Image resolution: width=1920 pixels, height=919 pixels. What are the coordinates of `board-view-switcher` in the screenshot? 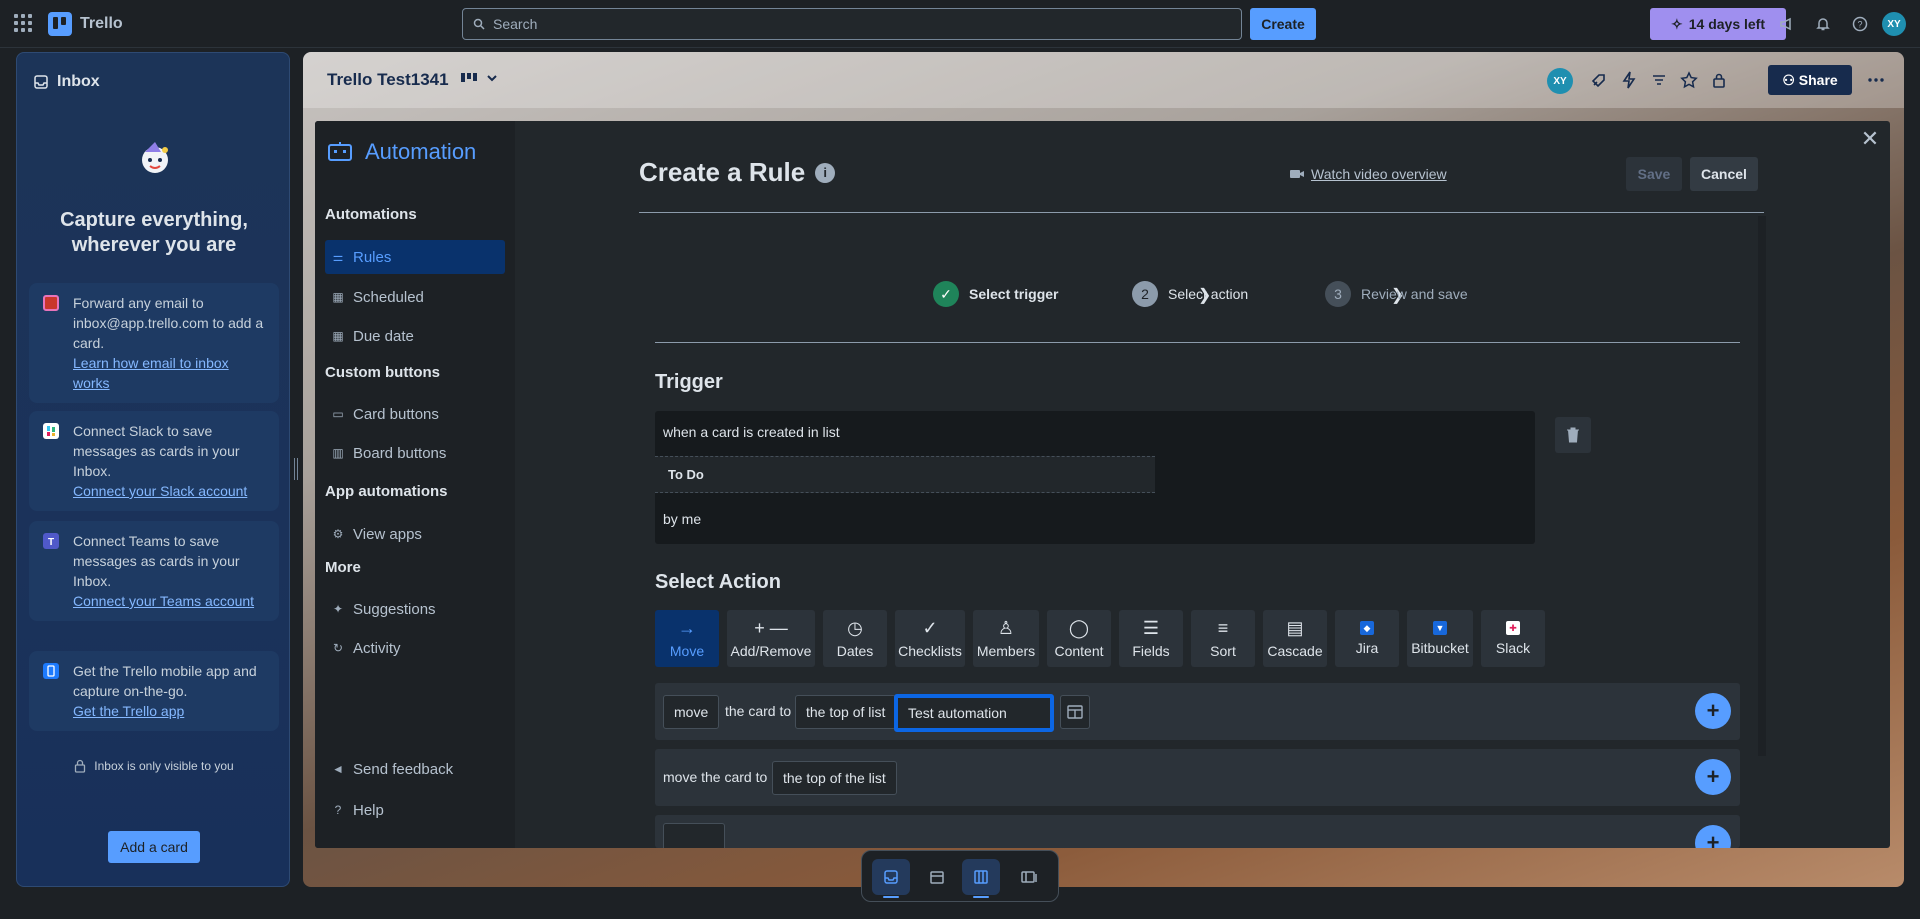 It's located at (480, 79).